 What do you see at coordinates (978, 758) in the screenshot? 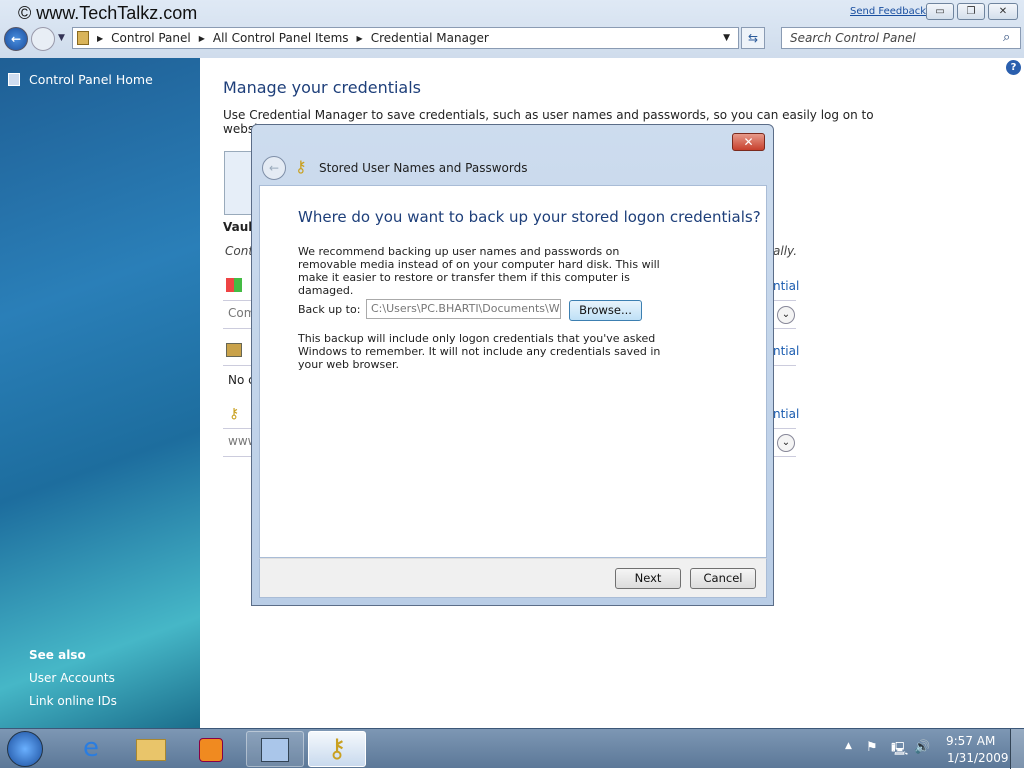
I see `clock-date: 1/31/2009` at bounding box center [978, 758].